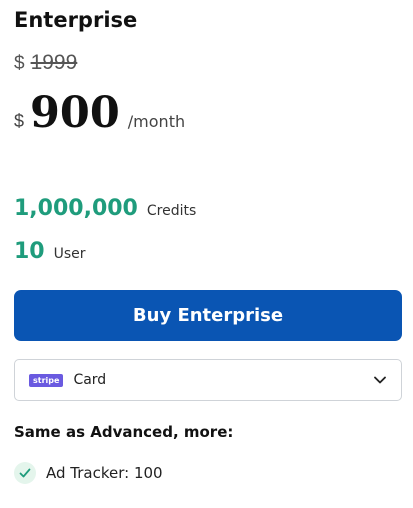  What do you see at coordinates (380, 380) in the screenshot?
I see `chevron-down-icon` at bounding box center [380, 380].